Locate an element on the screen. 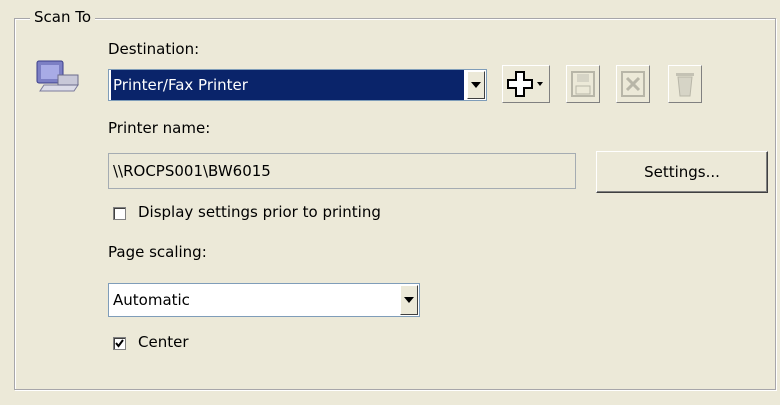 This screenshot has height=405, width=780. center-checkbox is located at coordinates (119, 343).